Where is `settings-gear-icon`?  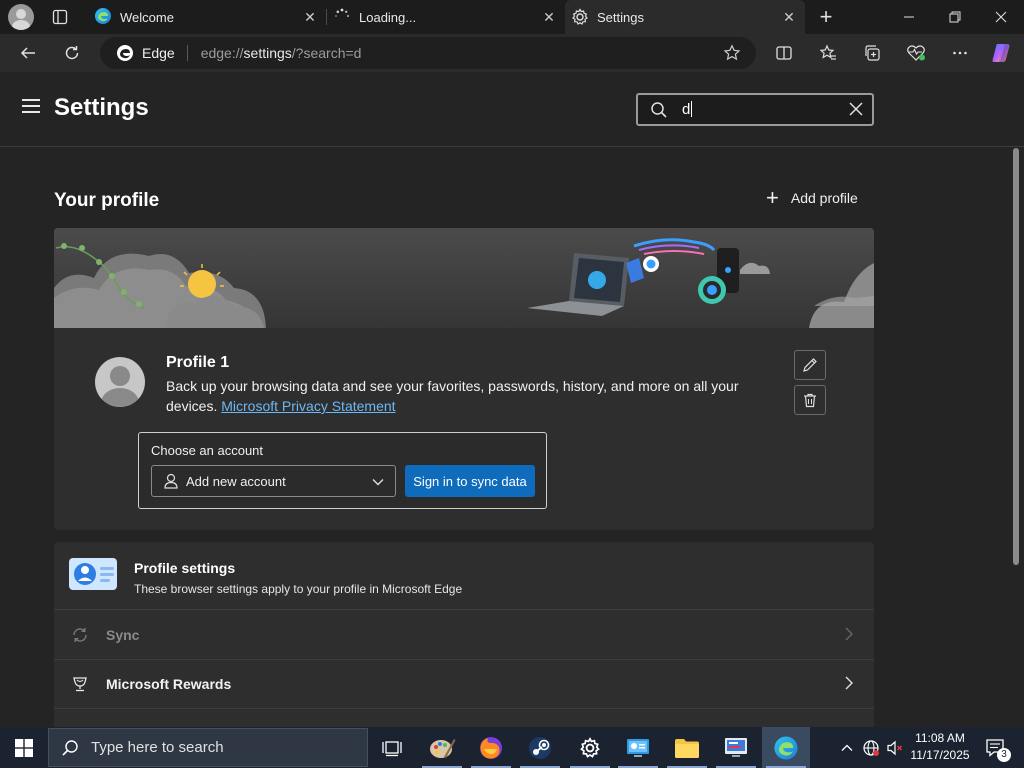 settings-gear-icon is located at coordinates (590, 747).